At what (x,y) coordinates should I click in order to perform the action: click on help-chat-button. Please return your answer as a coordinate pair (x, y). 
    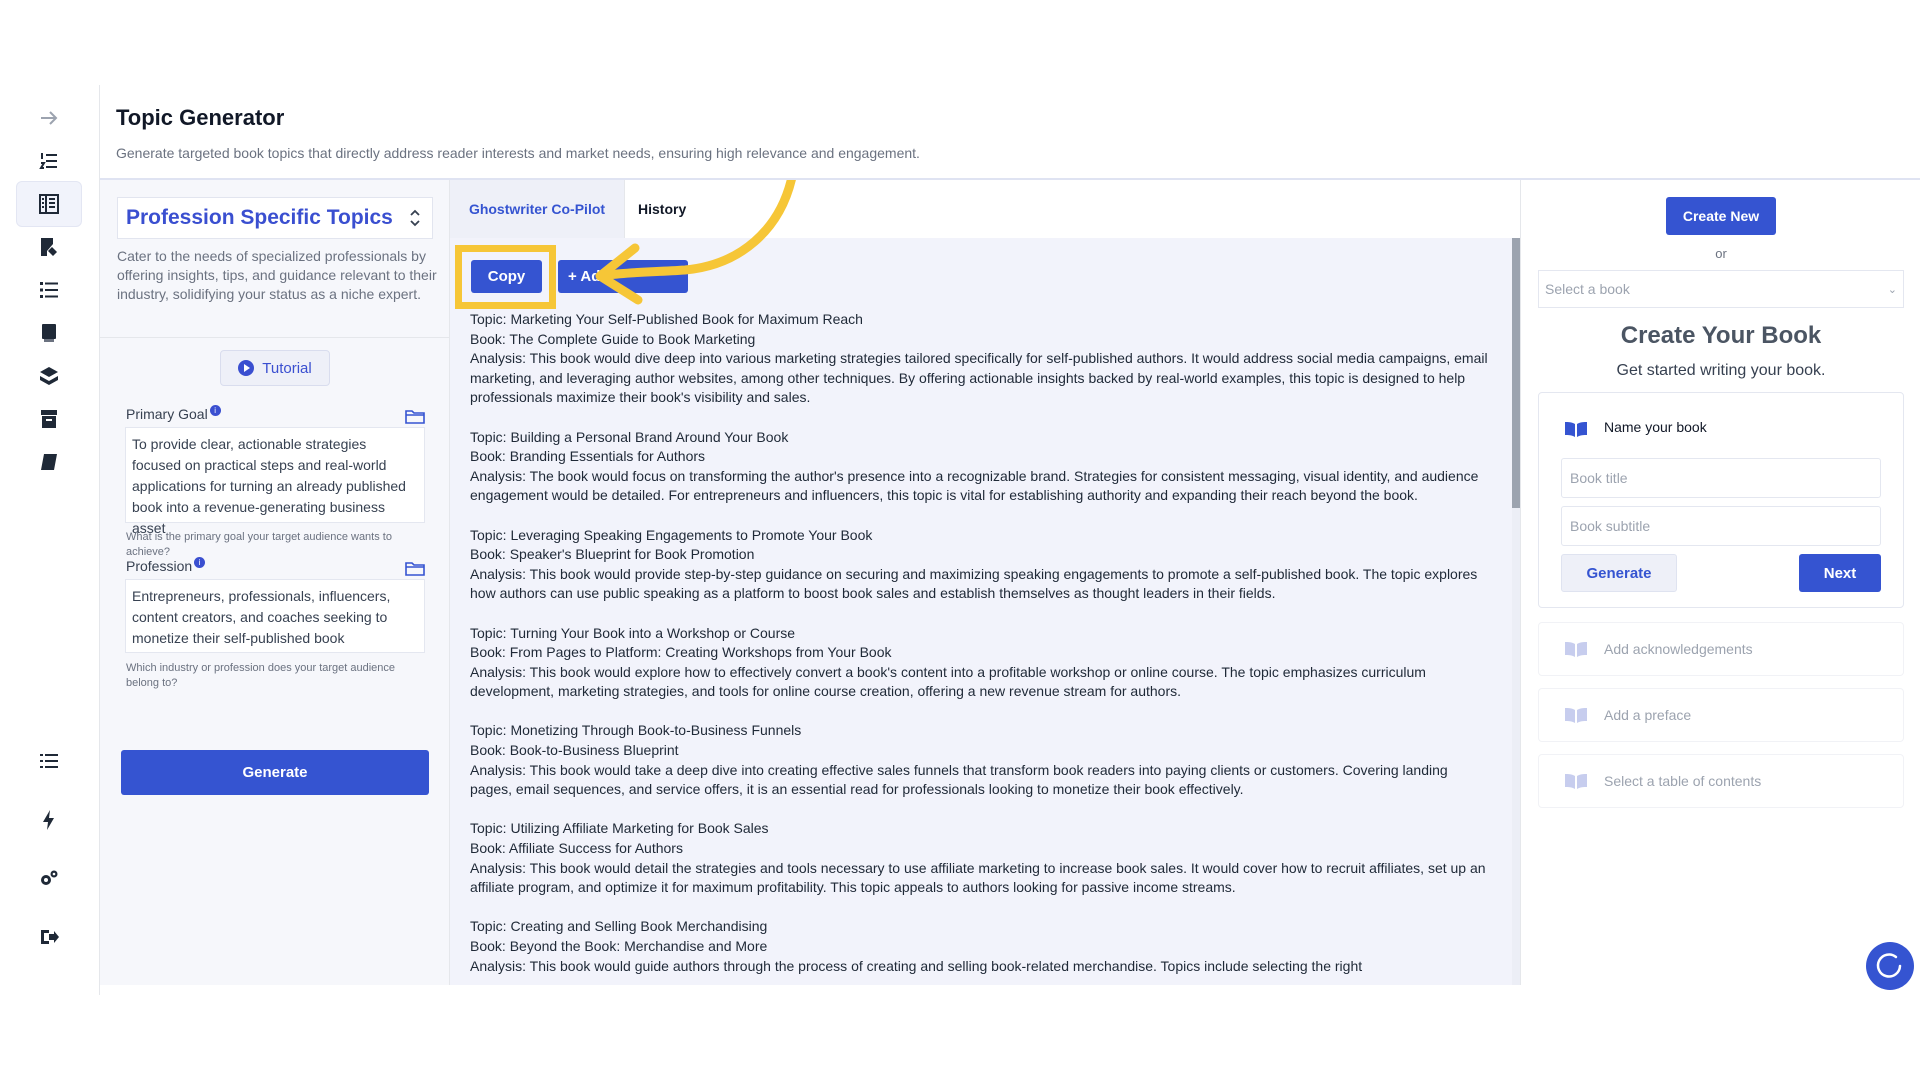
    Looking at the image, I should click on (1890, 966).